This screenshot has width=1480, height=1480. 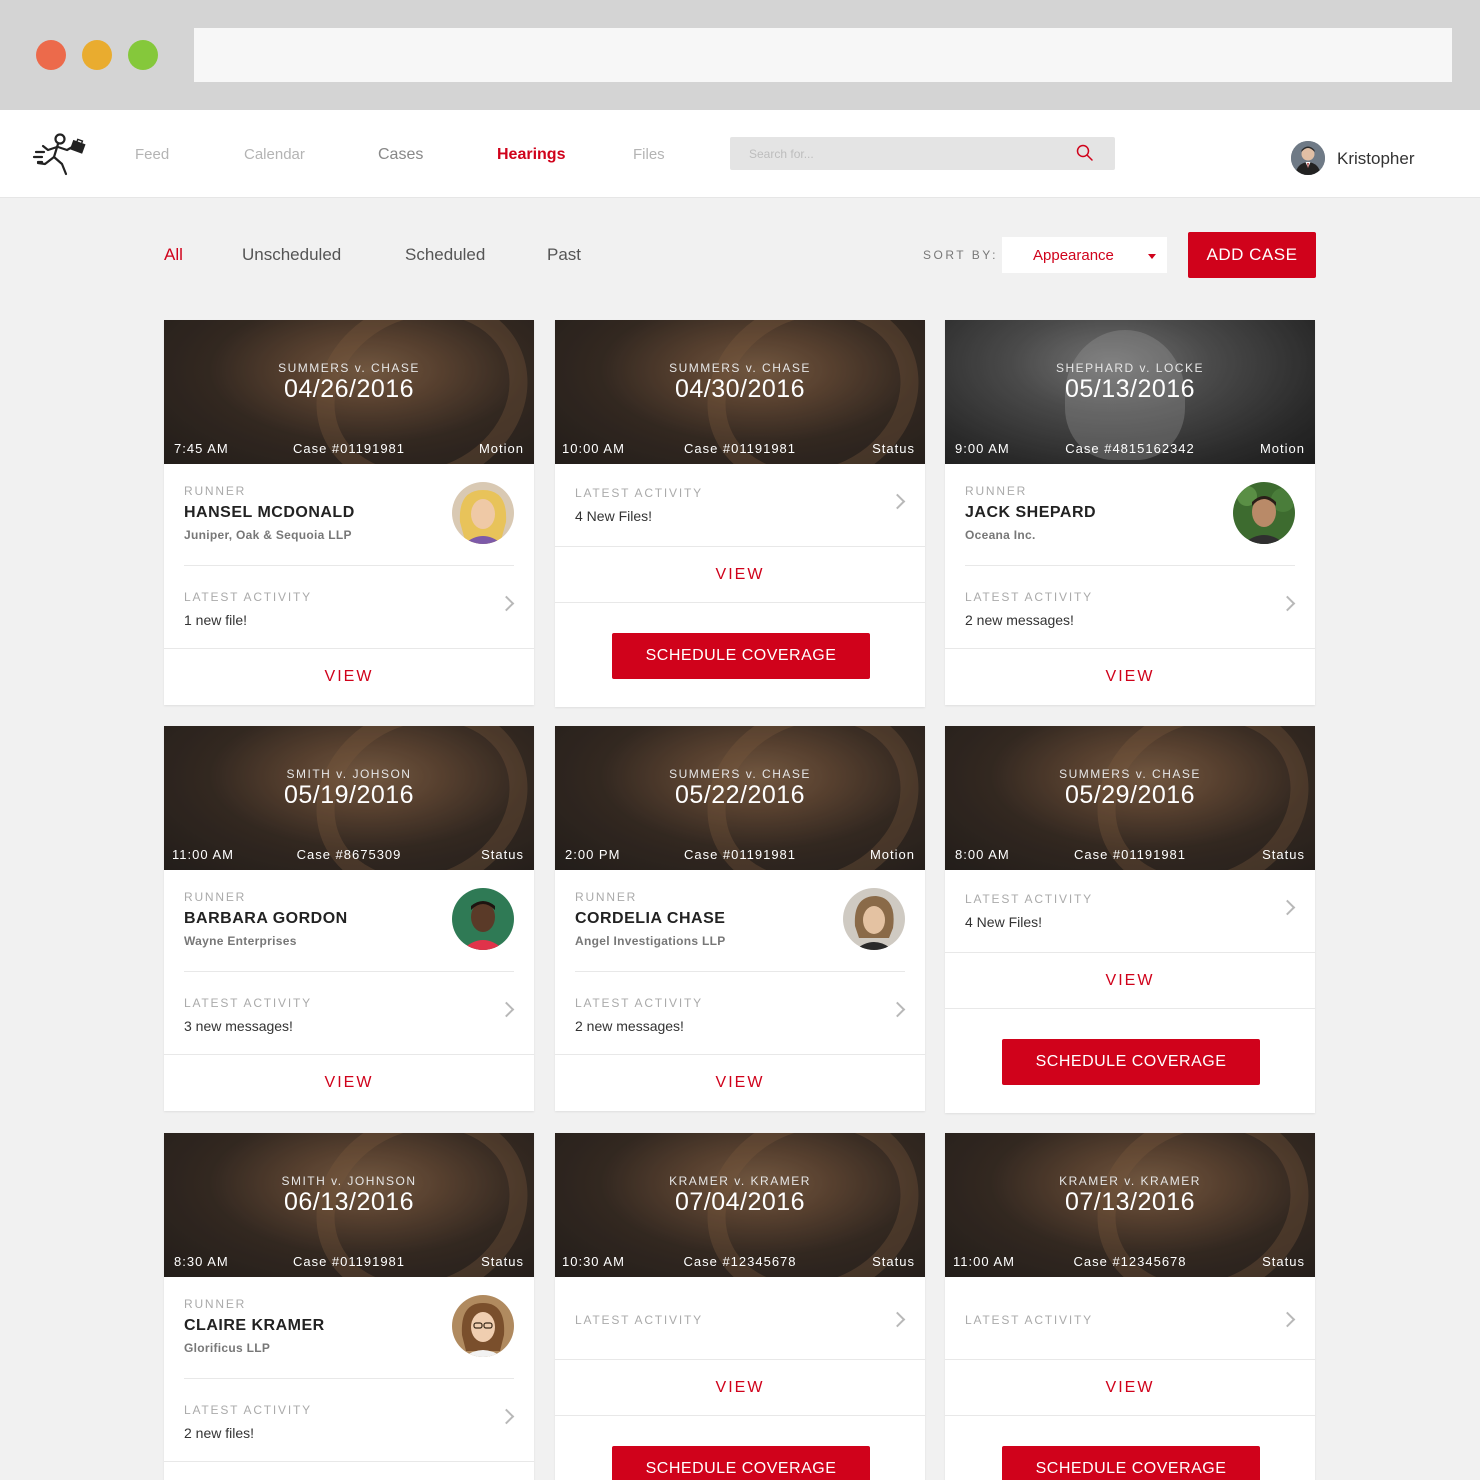 I want to click on runner-section: RUNNER JACK SHEPARD Oceana Inc., so click(x=1130, y=515).